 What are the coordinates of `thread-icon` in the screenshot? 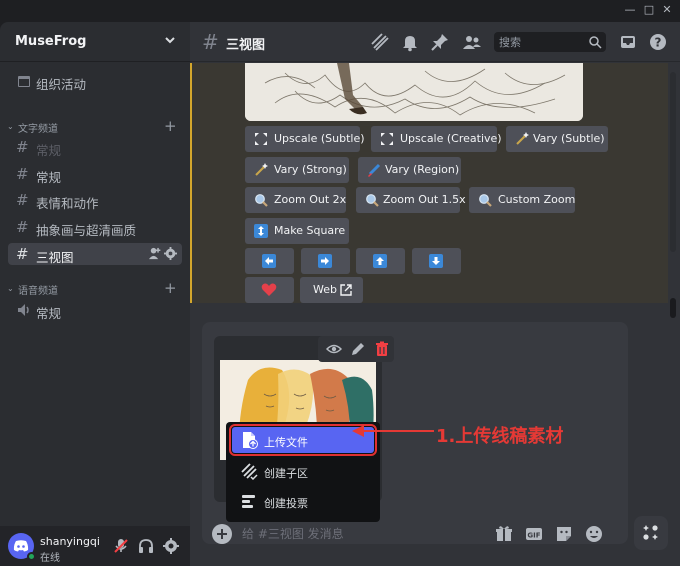 It's located at (249, 471).